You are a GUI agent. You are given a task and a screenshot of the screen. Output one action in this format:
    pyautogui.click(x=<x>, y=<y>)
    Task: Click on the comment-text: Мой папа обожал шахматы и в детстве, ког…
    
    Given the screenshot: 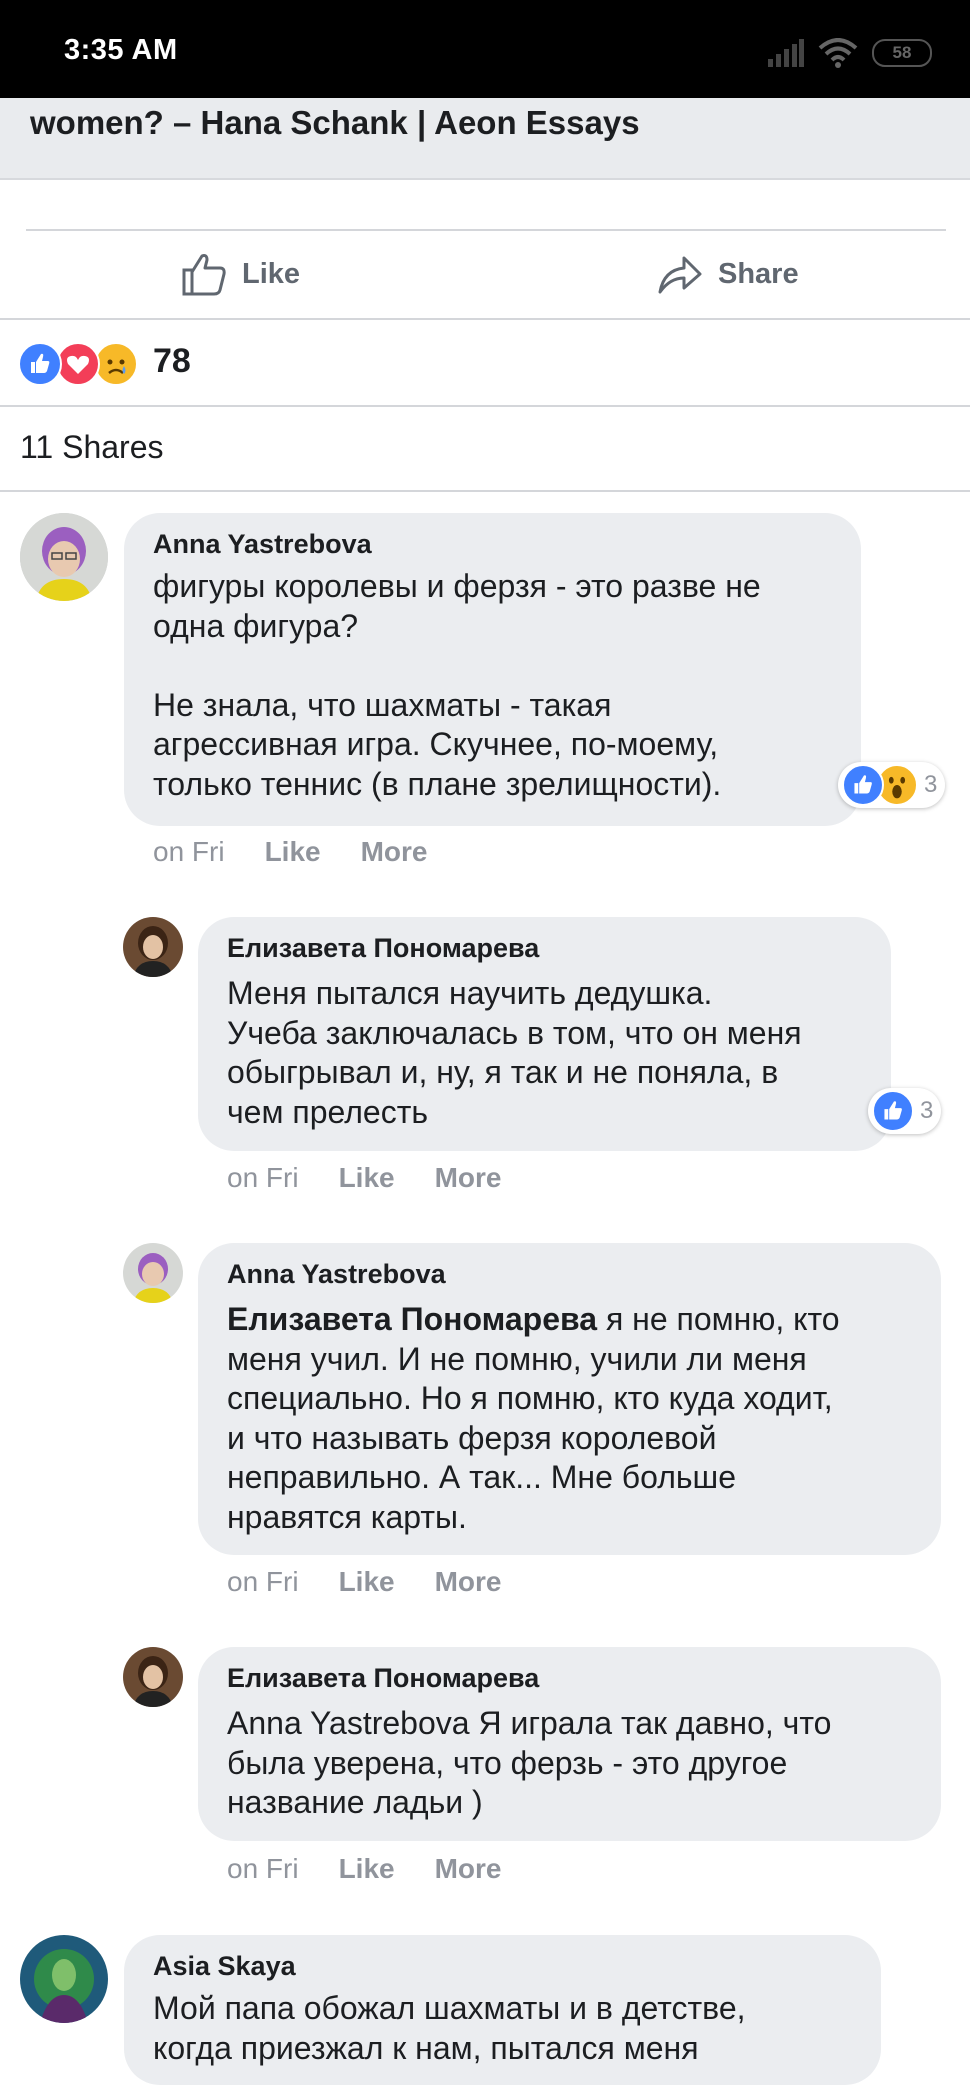 What is the action you would take?
    pyautogui.click(x=449, y=2028)
    